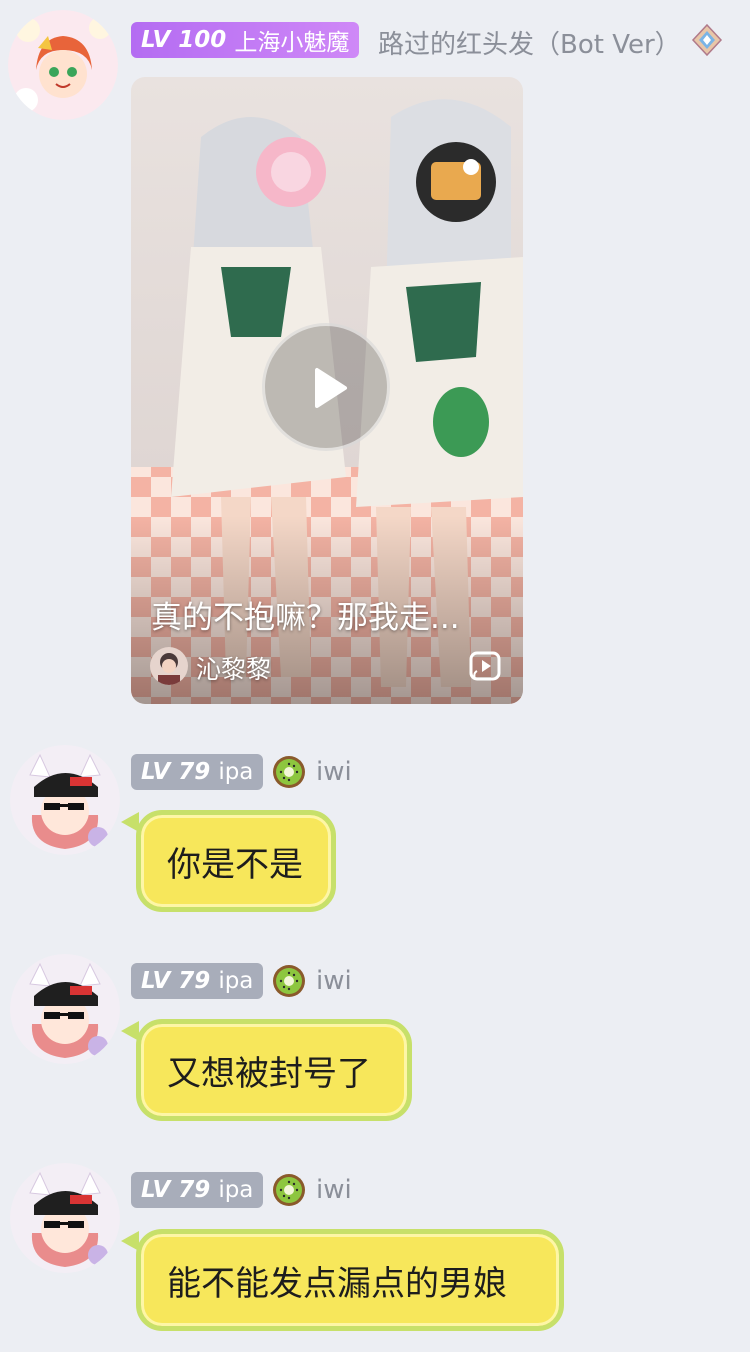  I want to click on level-badge: LV 100 上海小魅魔, so click(245, 40).